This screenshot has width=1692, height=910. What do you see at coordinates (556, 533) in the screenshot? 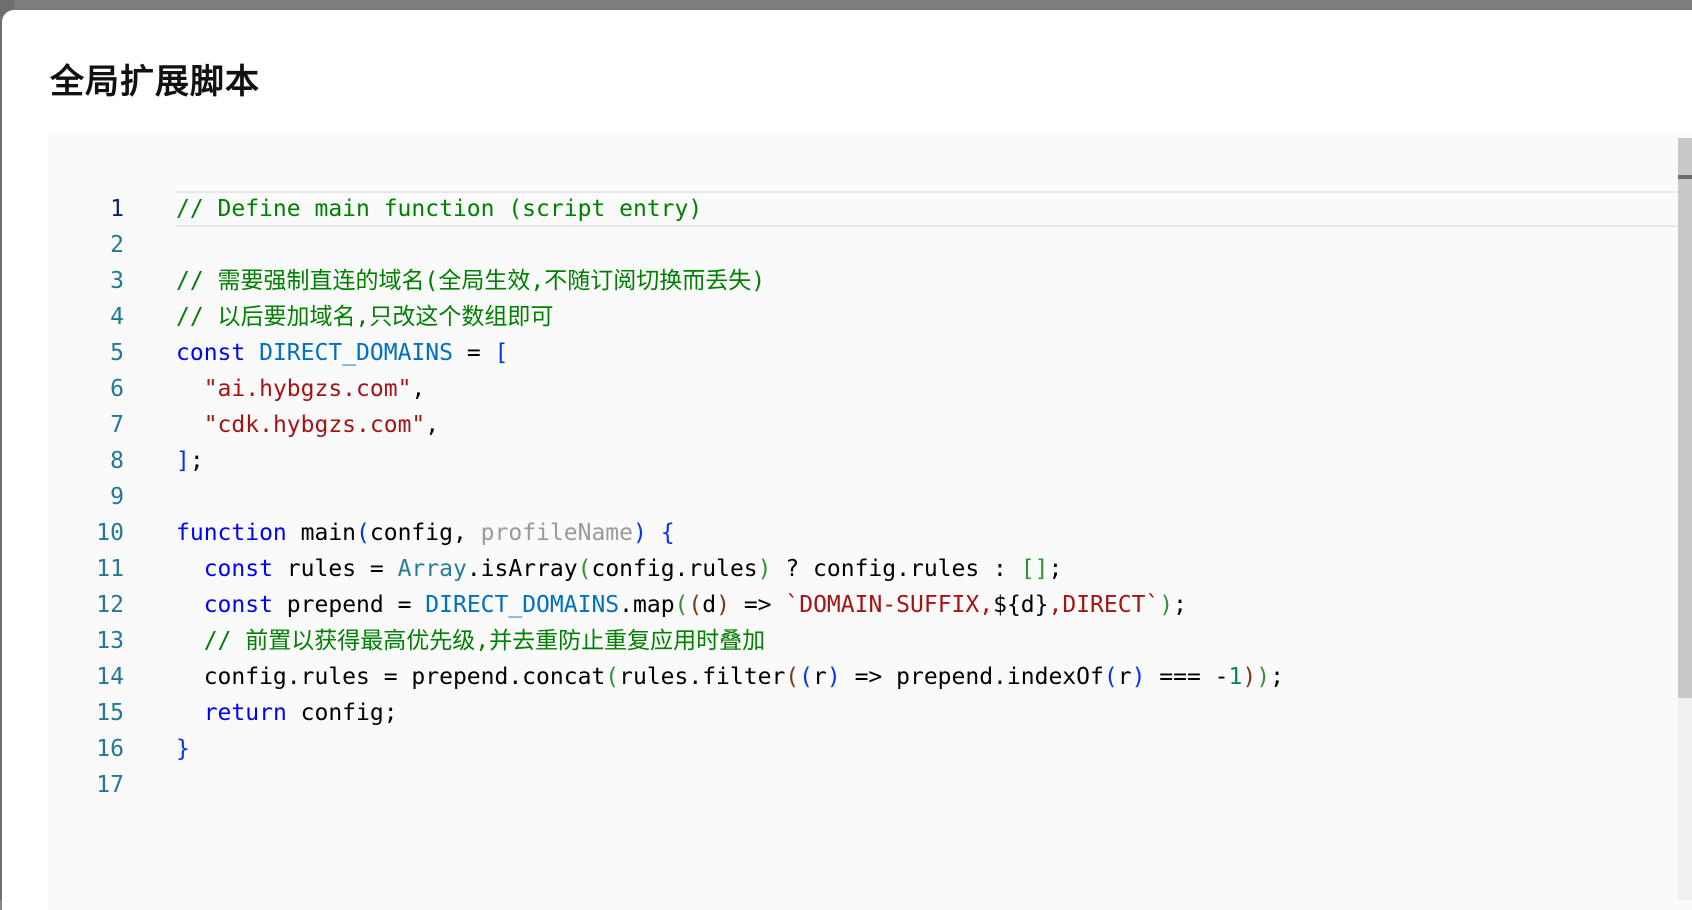
I see `code-token: profileName` at bounding box center [556, 533].